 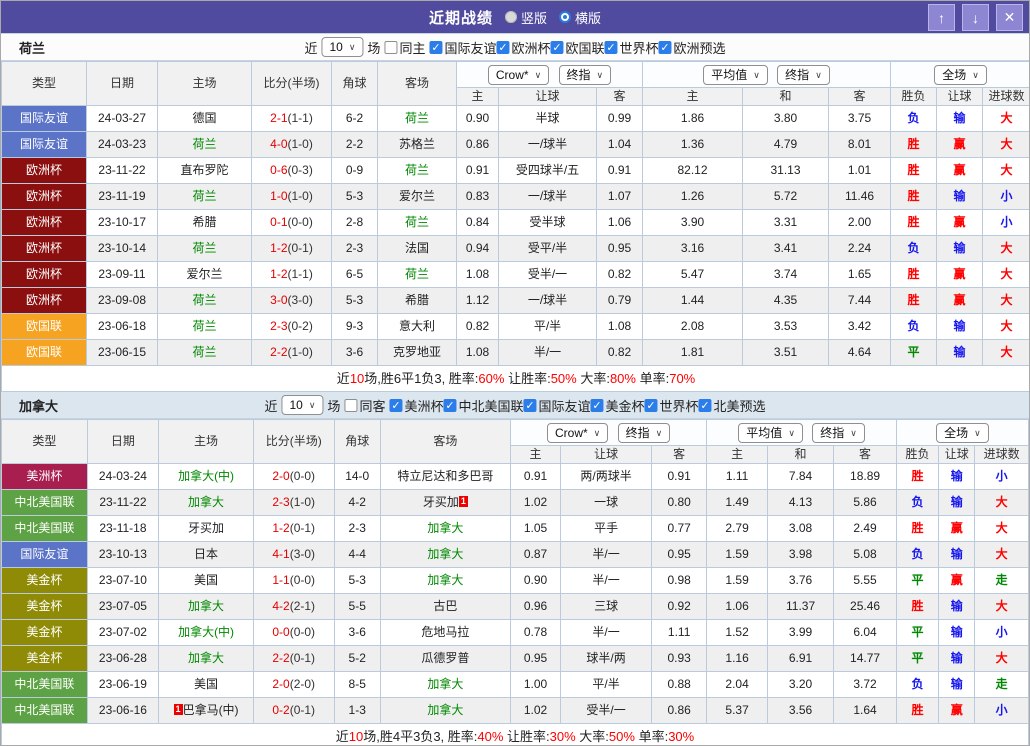 I want to click on league-filter-checkbox: ✓ 北美预选, so click(x=732, y=405).